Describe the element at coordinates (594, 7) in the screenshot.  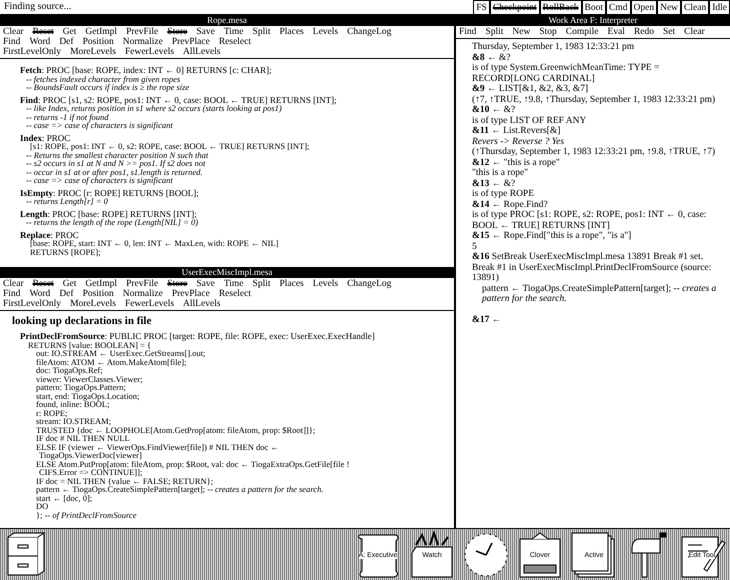
I see `menu-button: Boot` at that location.